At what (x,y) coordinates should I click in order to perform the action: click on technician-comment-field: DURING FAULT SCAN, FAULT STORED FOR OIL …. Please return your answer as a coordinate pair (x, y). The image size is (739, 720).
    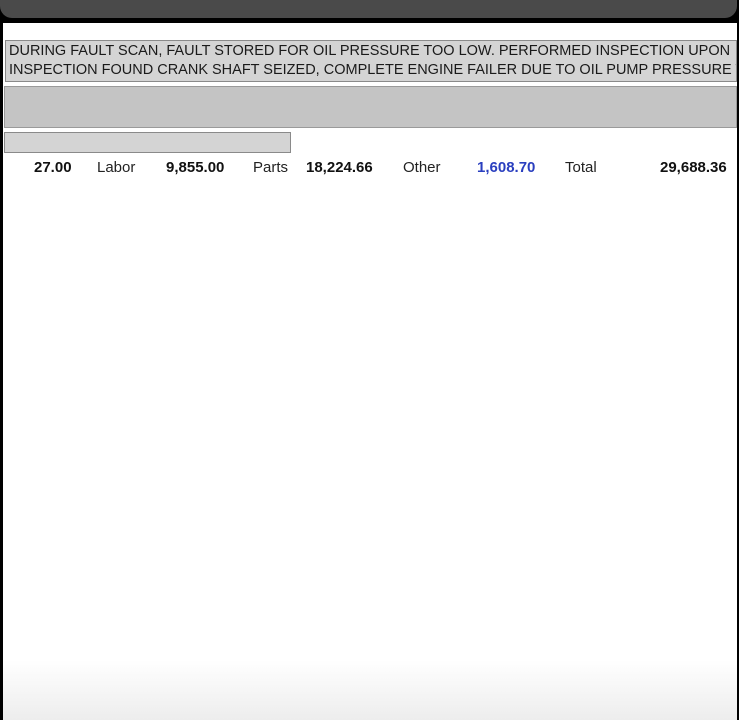
    Looking at the image, I should click on (371, 61).